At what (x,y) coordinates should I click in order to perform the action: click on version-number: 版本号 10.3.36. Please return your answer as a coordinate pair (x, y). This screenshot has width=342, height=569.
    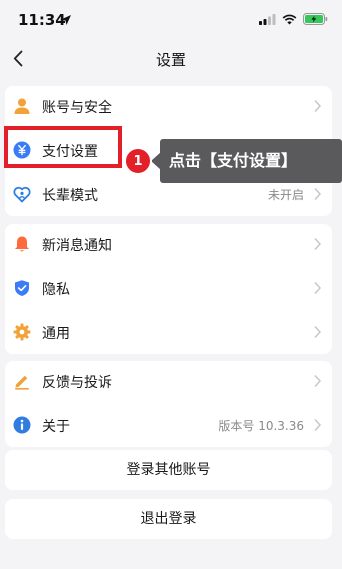
    Looking at the image, I should click on (261, 426).